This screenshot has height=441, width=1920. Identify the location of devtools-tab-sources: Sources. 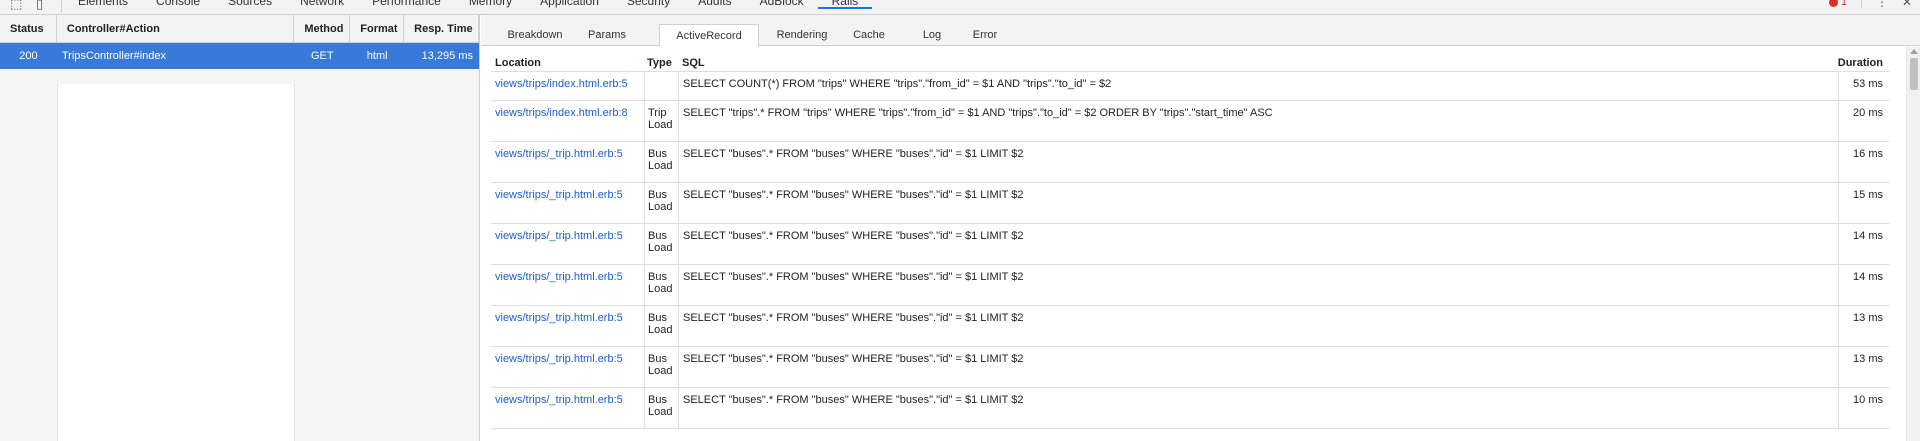
(250, 4).